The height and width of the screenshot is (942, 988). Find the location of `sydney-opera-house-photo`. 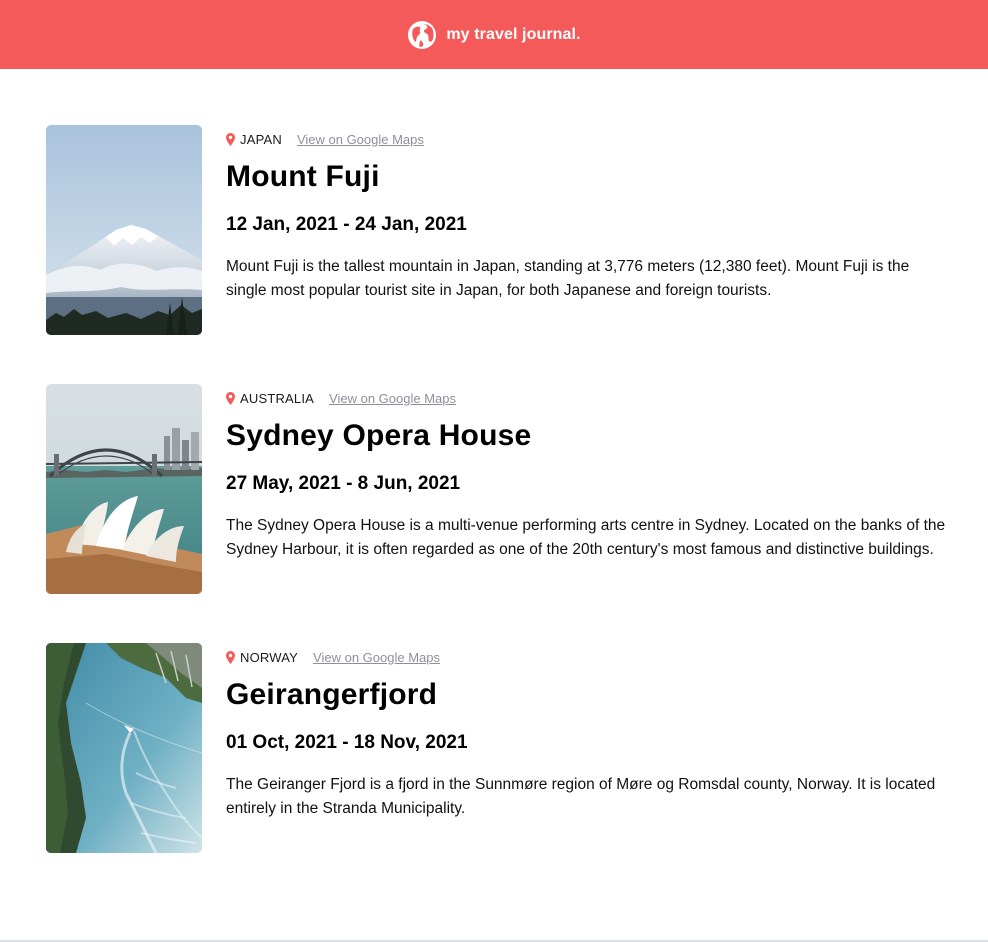

sydney-opera-house-photo is located at coordinates (124, 489).